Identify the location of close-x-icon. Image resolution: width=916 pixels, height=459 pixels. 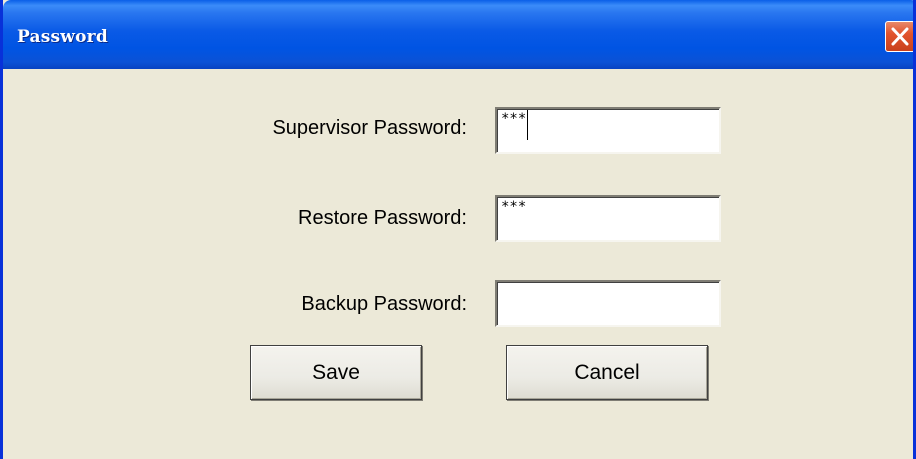
(900, 36).